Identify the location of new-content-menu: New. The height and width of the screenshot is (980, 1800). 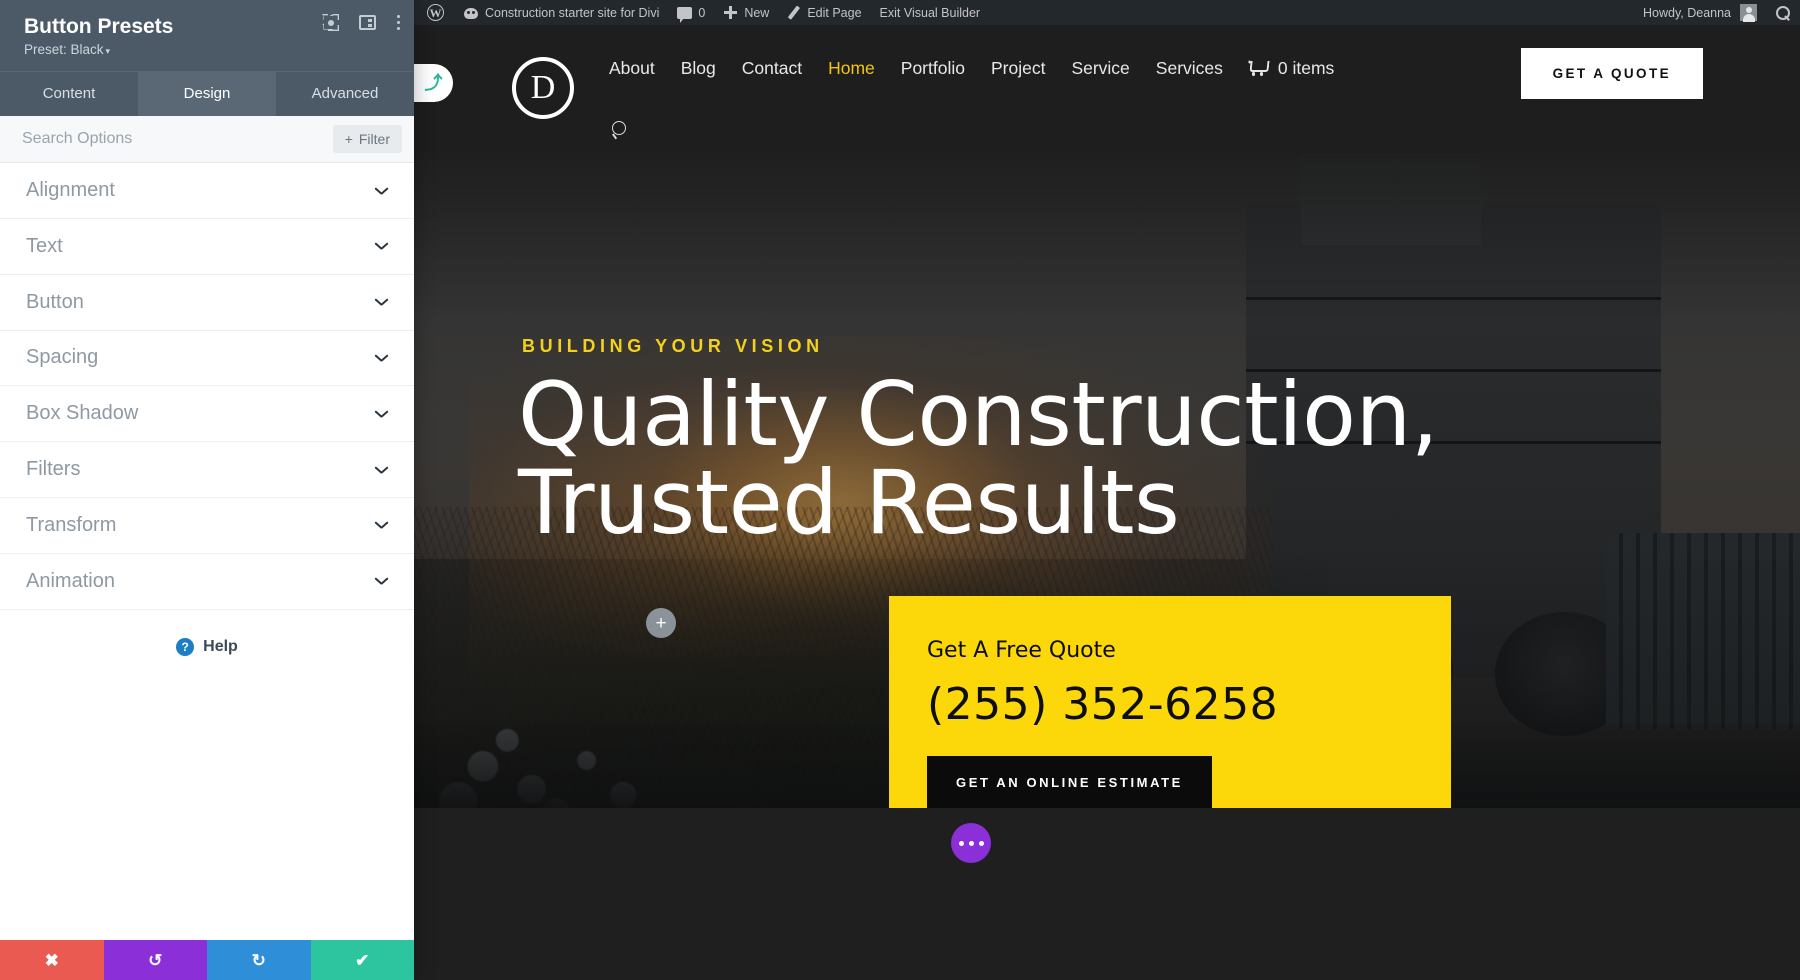
(746, 12).